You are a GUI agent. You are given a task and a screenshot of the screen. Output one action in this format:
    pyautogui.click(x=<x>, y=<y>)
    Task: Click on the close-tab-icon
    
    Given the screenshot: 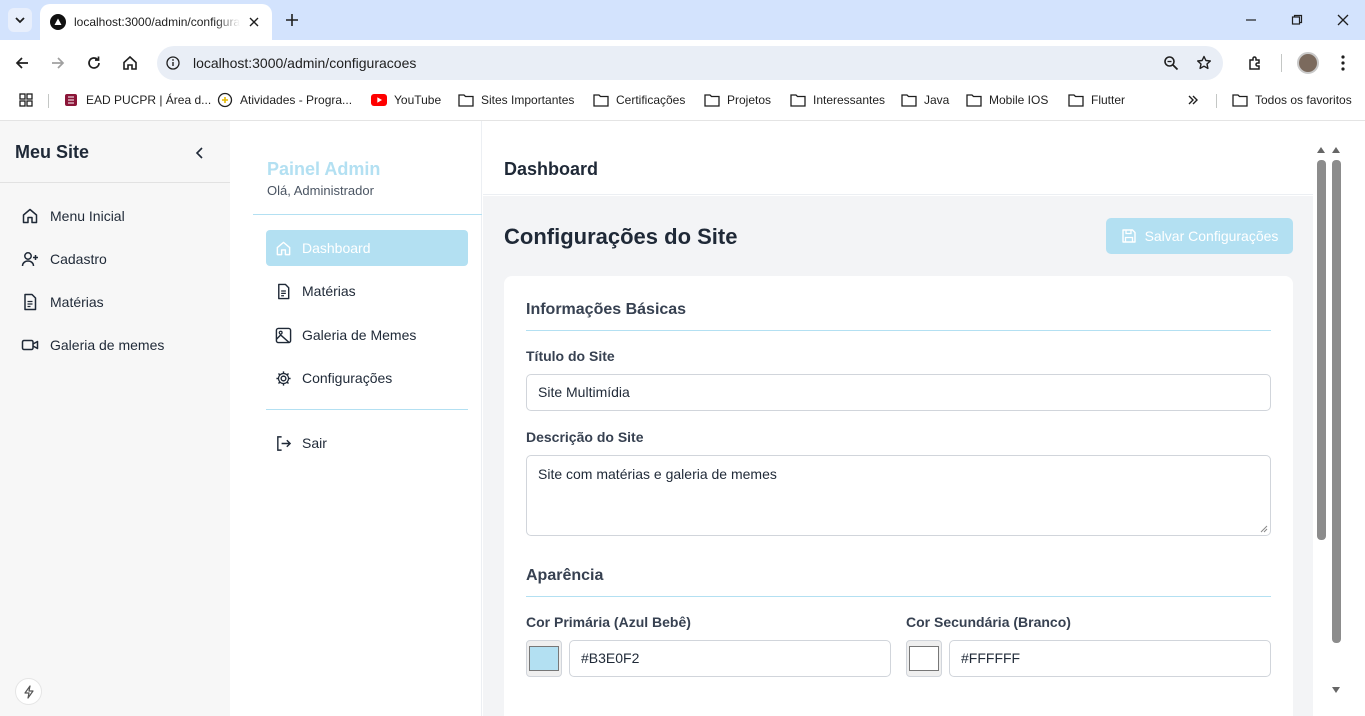 What is the action you would take?
    pyautogui.click(x=254, y=22)
    